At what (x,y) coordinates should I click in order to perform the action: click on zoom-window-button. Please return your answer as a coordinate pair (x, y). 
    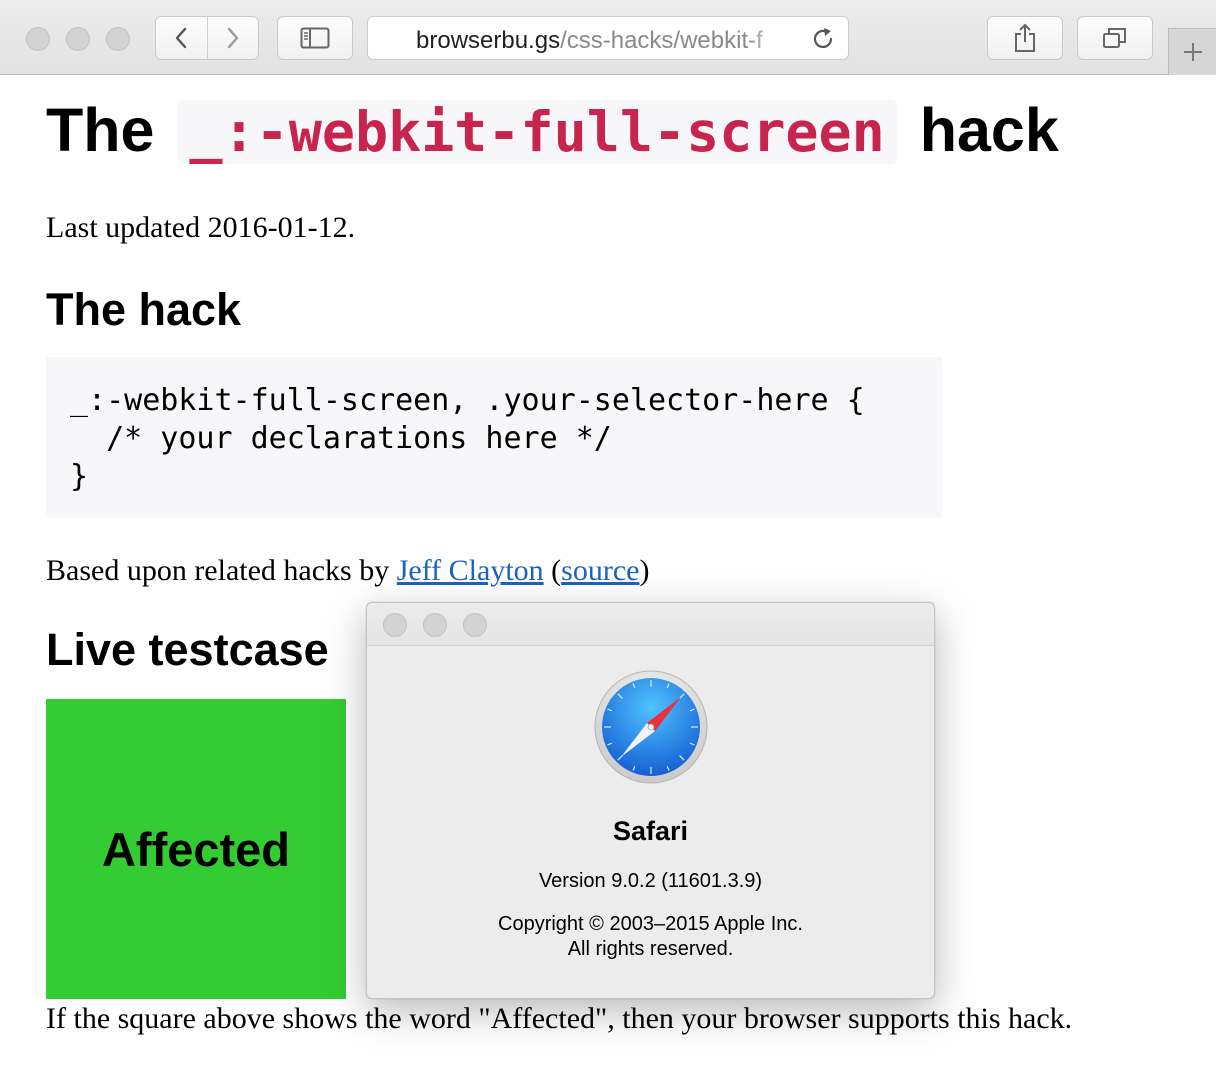
    Looking at the image, I should click on (118, 39).